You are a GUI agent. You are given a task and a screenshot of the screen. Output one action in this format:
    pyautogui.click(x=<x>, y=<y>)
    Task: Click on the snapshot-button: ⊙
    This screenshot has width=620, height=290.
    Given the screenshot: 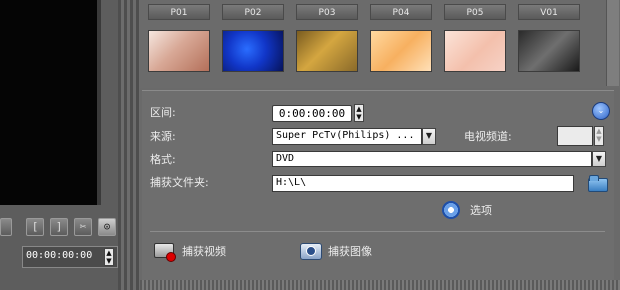 What is the action you would take?
    pyautogui.click(x=107, y=227)
    